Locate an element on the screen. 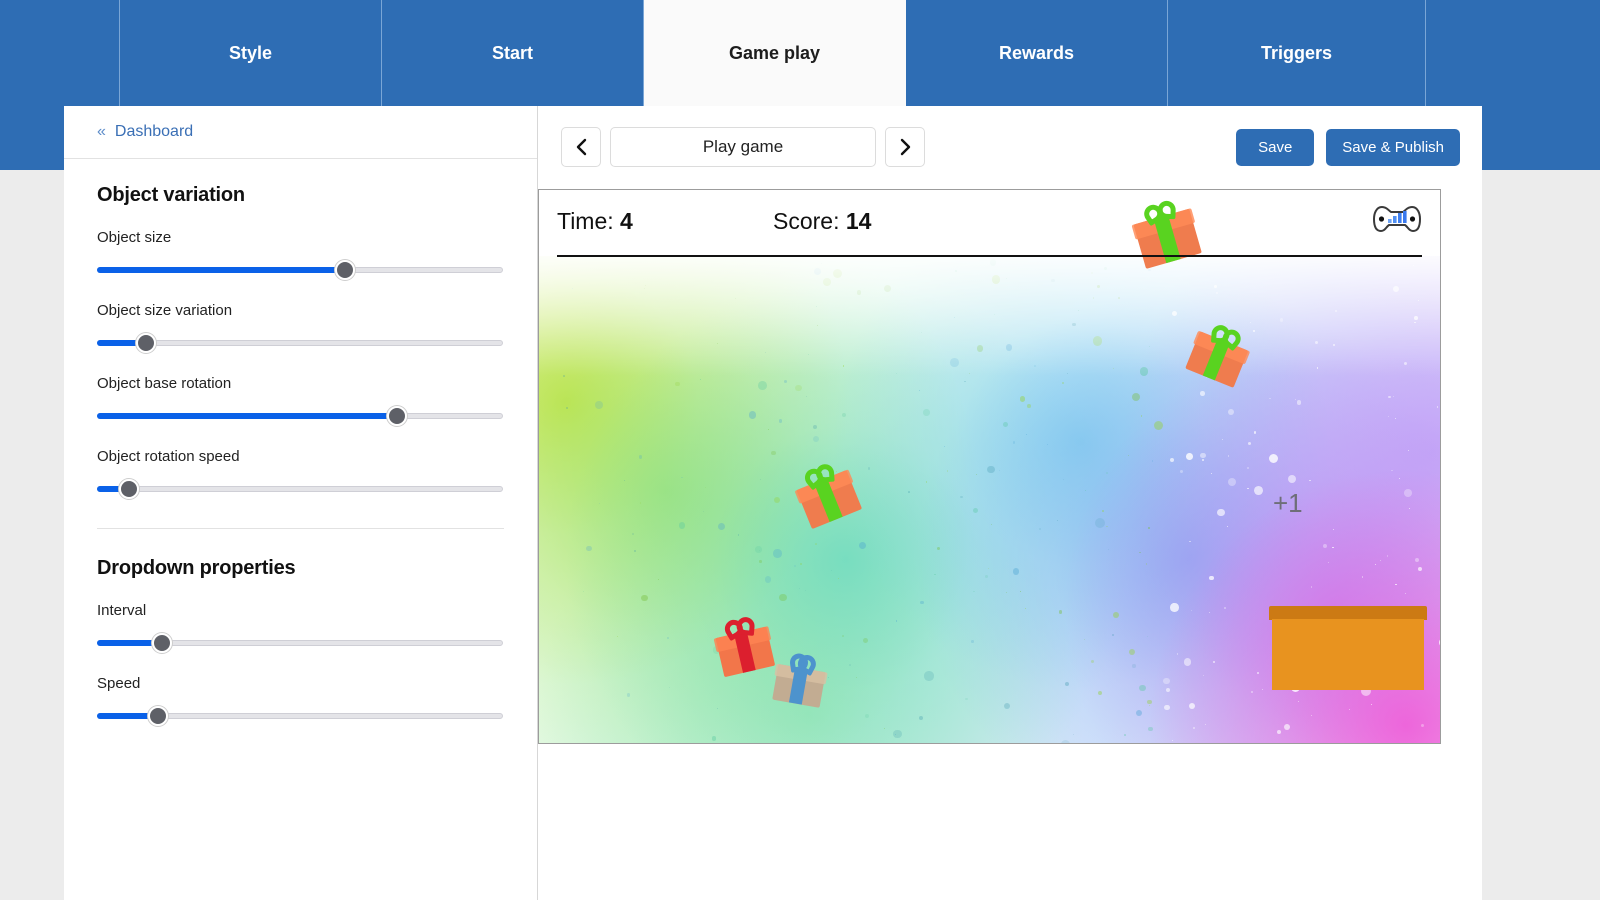 Image resolution: width=1600 pixels, height=900 pixels. control-object-size: Object size is located at coordinates (300, 254).